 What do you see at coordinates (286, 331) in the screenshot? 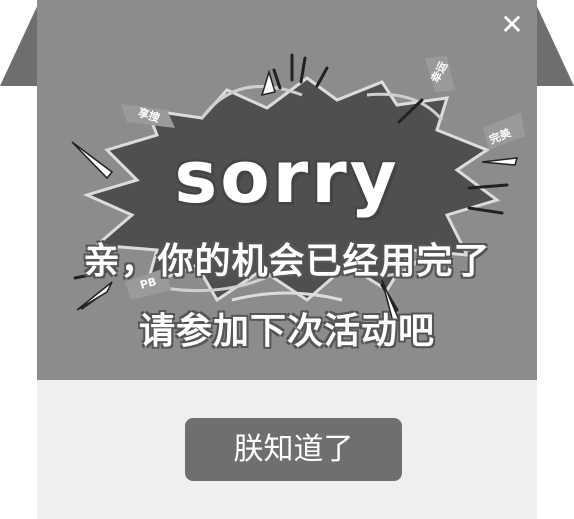
I see `message-line-2: 请参加下次活动吧` at bounding box center [286, 331].